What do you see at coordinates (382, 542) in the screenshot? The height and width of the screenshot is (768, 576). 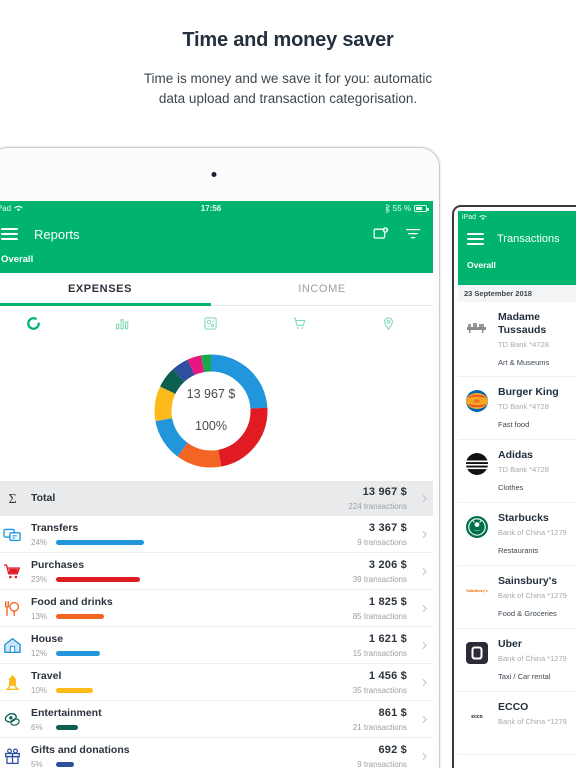 I see `category-transactions: 9 transactions` at bounding box center [382, 542].